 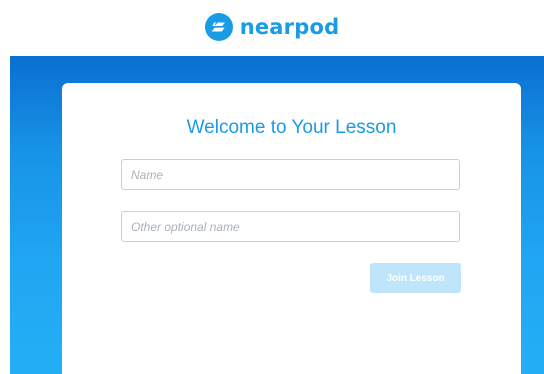 What do you see at coordinates (291, 127) in the screenshot?
I see `page-title: Welcome to Your Lesson` at bounding box center [291, 127].